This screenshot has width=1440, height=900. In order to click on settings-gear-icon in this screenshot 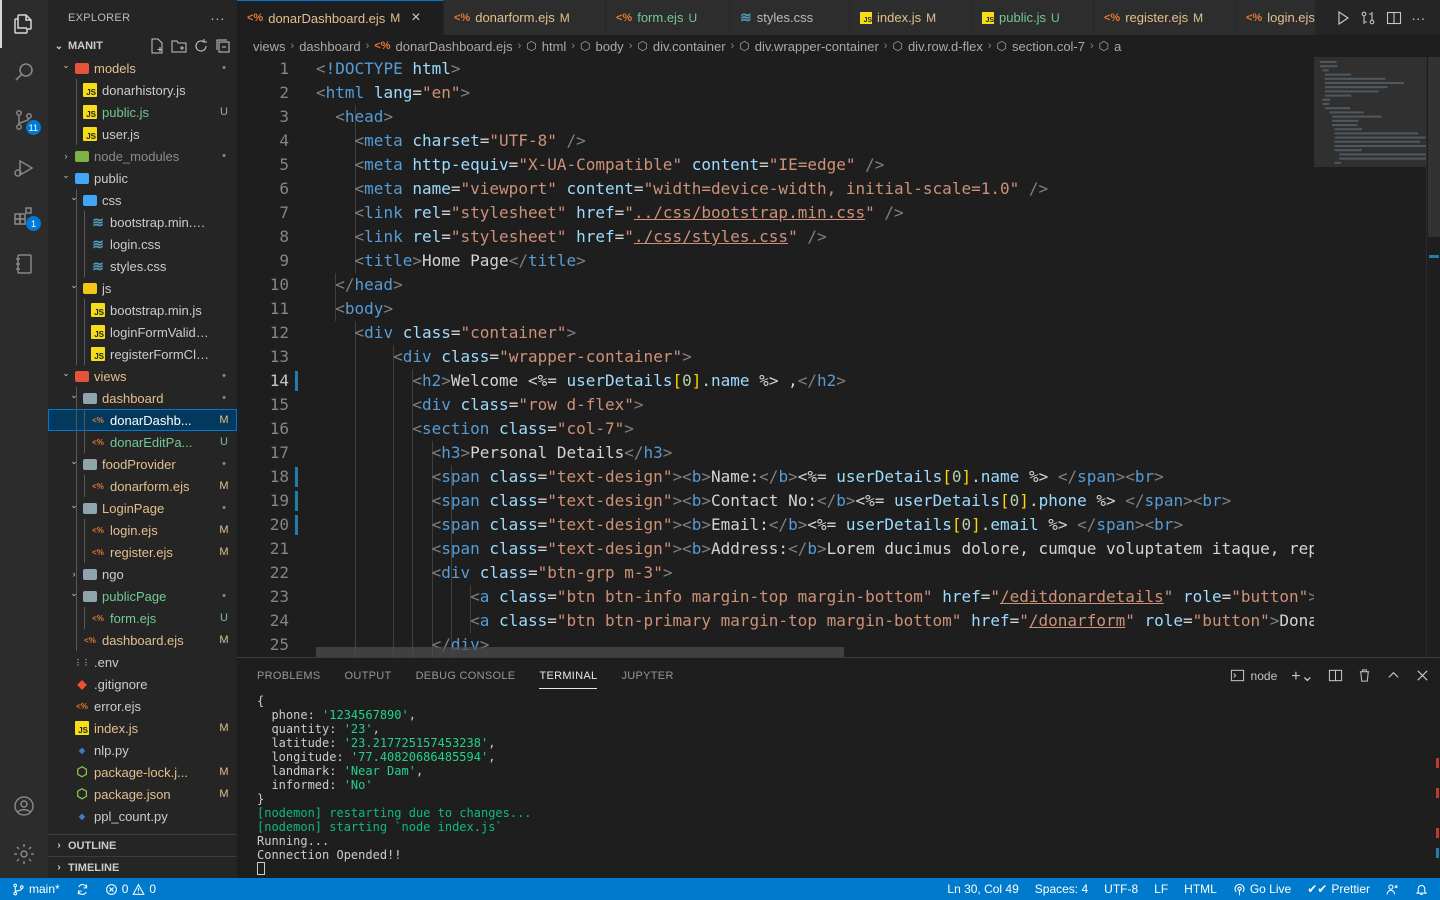, I will do `click(24, 854)`.